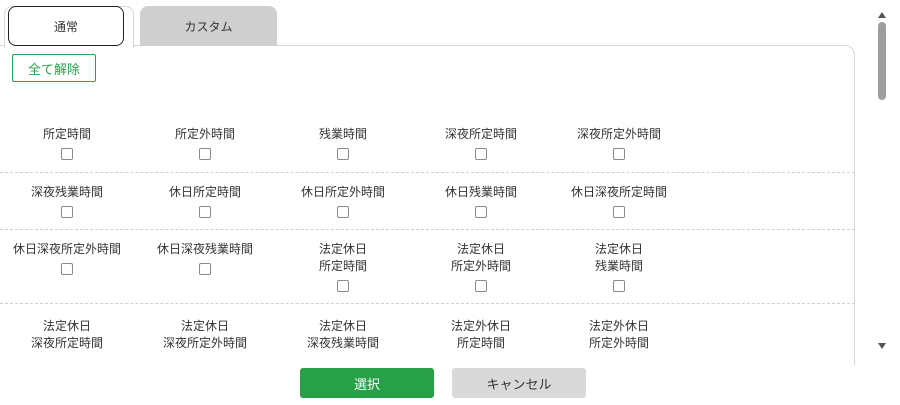 The width and height of the screenshot is (900, 405). What do you see at coordinates (882, 346) in the screenshot?
I see `scroll-down-arrow-icon` at bounding box center [882, 346].